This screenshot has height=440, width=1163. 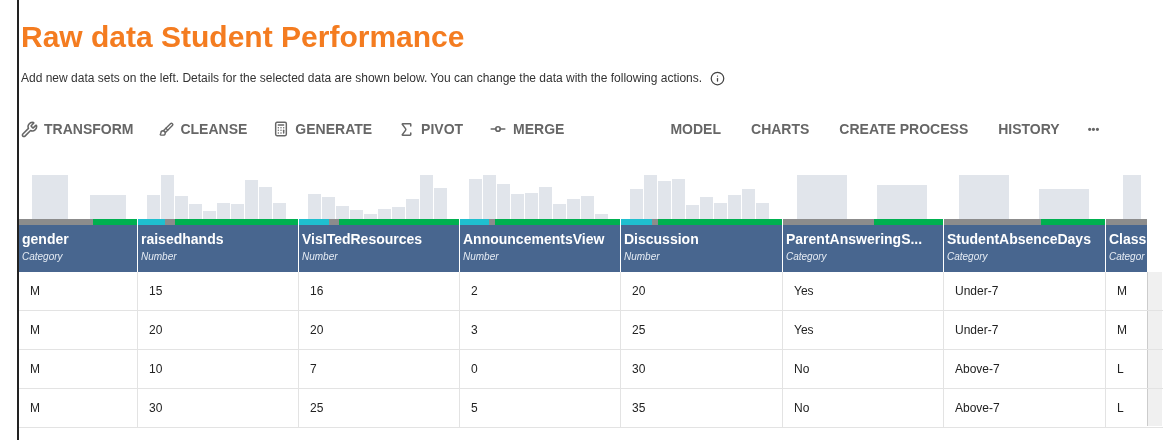 I want to click on more-button: •••, so click(x=1093, y=129).